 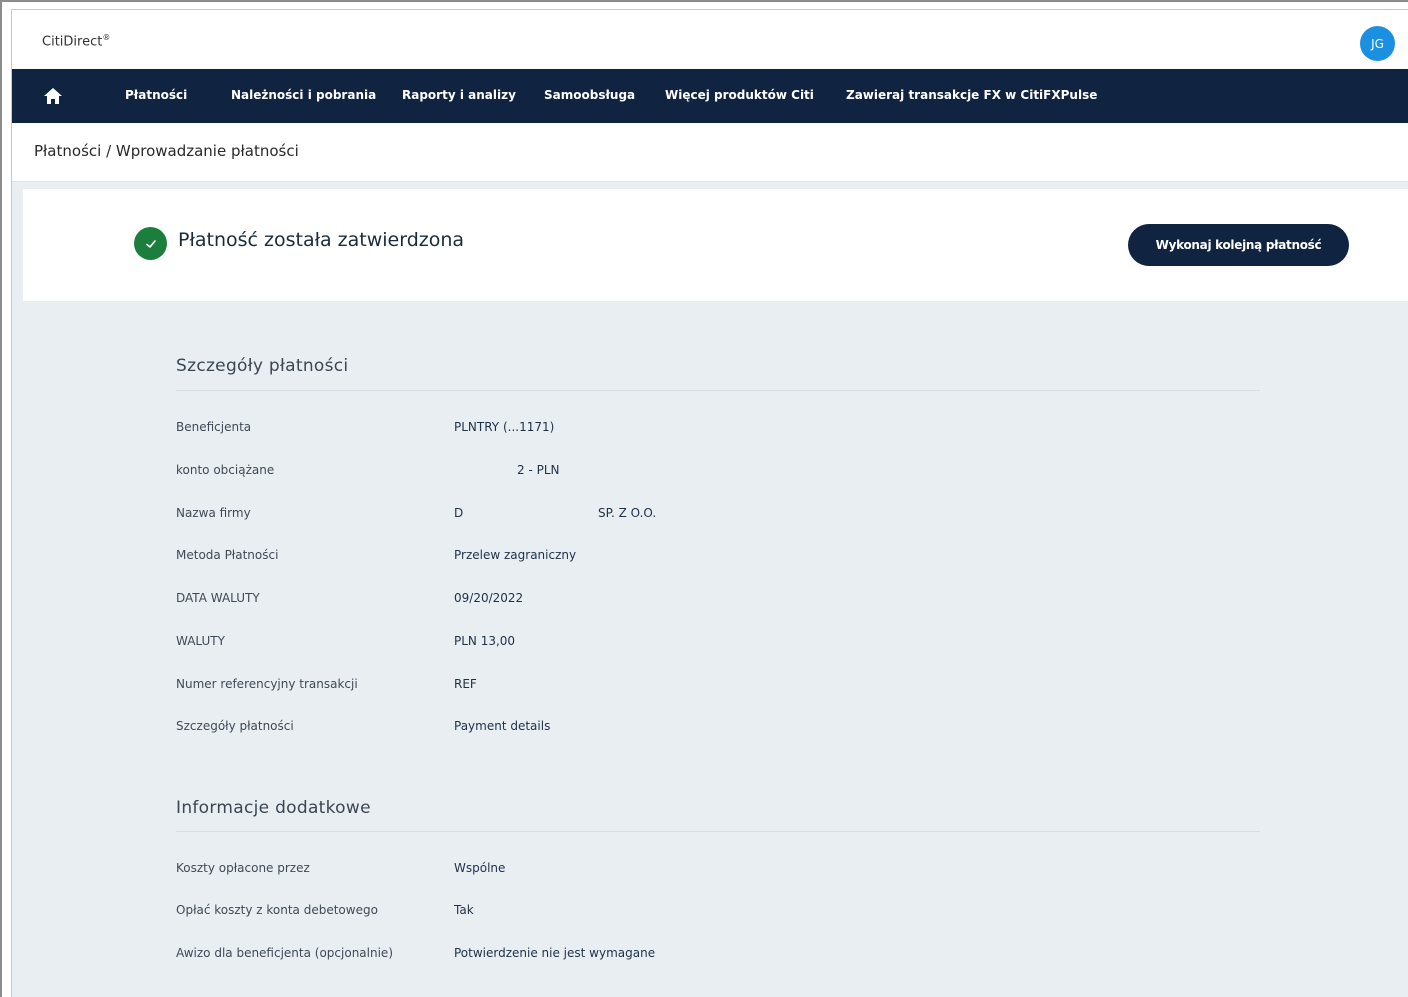 I want to click on info-label-charges: Koszty opłacone przez, so click(x=243, y=868).